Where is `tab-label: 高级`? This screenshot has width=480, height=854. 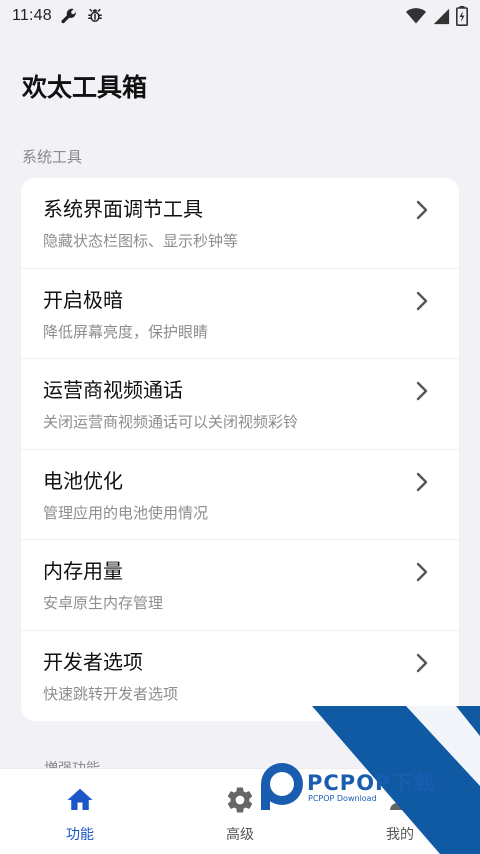
tab-label: 高级 is located at coordinates (240, 835).